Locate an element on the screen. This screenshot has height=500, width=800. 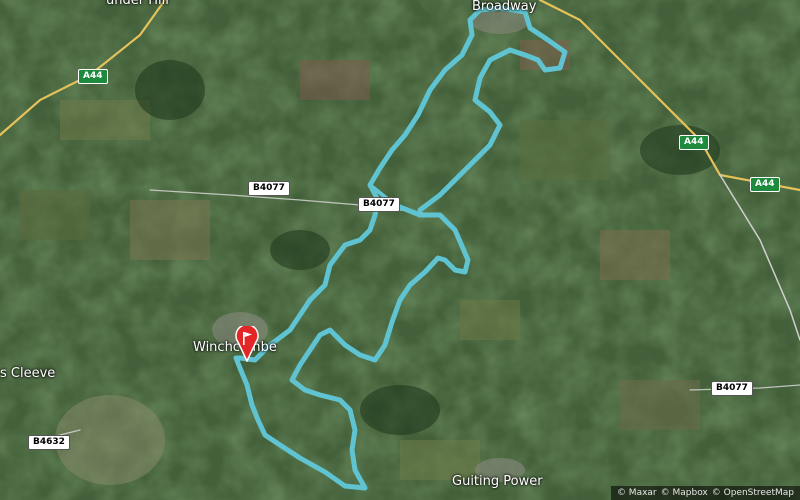
place-label-under-hill: under Hill is located at coordinates (137, 4).